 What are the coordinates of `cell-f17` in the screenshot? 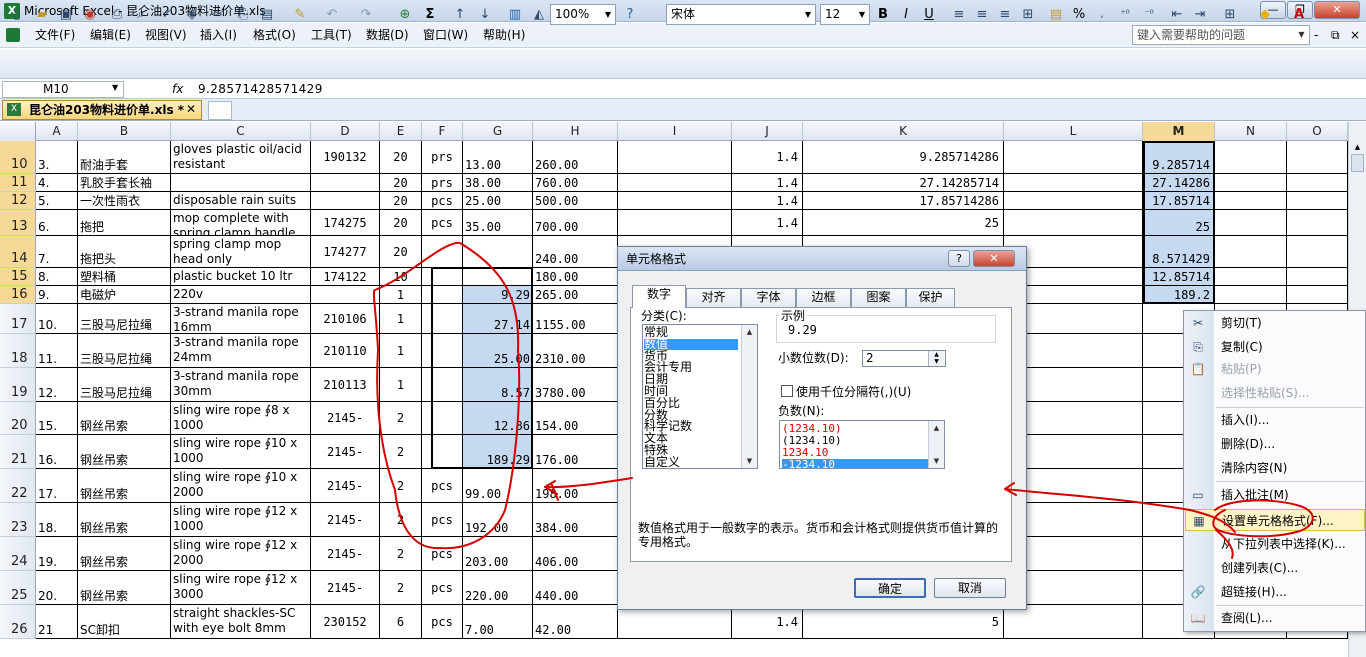 It's located at (442, 319).